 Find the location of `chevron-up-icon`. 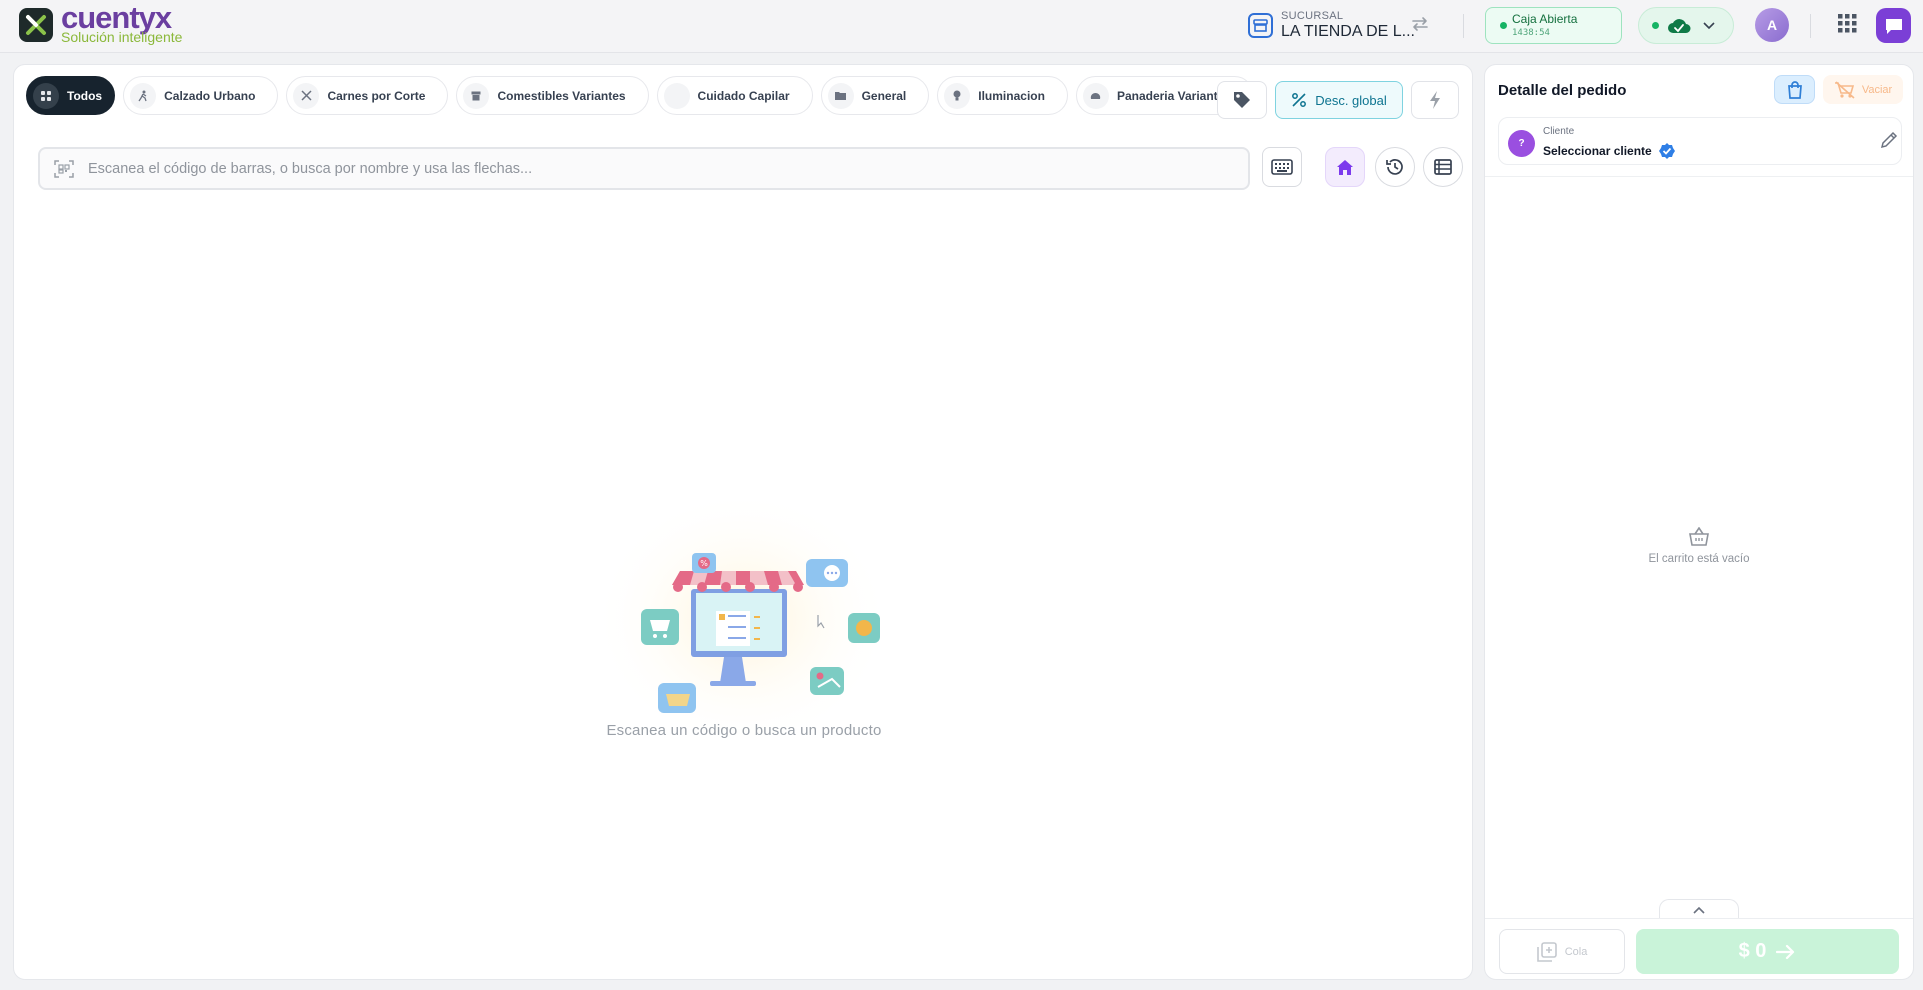

chevron-up-icon is located at coordinates (1699, 910).